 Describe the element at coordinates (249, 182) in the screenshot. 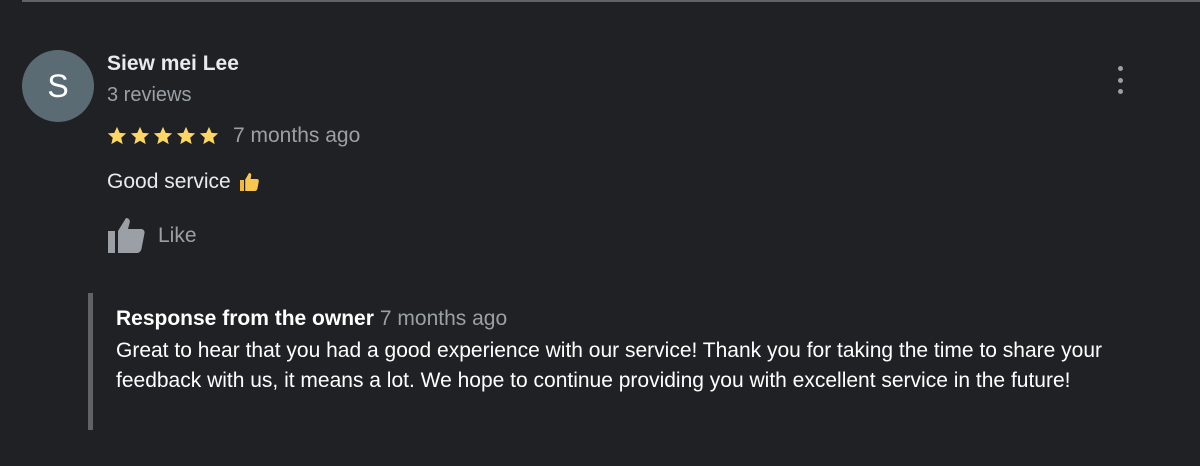

I see `thumbs-up-emoji-icon` at that location.